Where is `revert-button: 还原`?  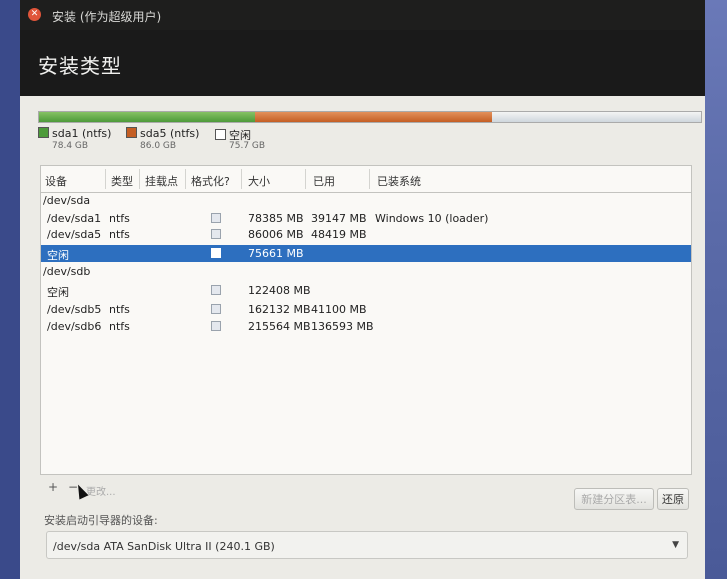
revert-button: 还原 is located at coordinates (673, 499).